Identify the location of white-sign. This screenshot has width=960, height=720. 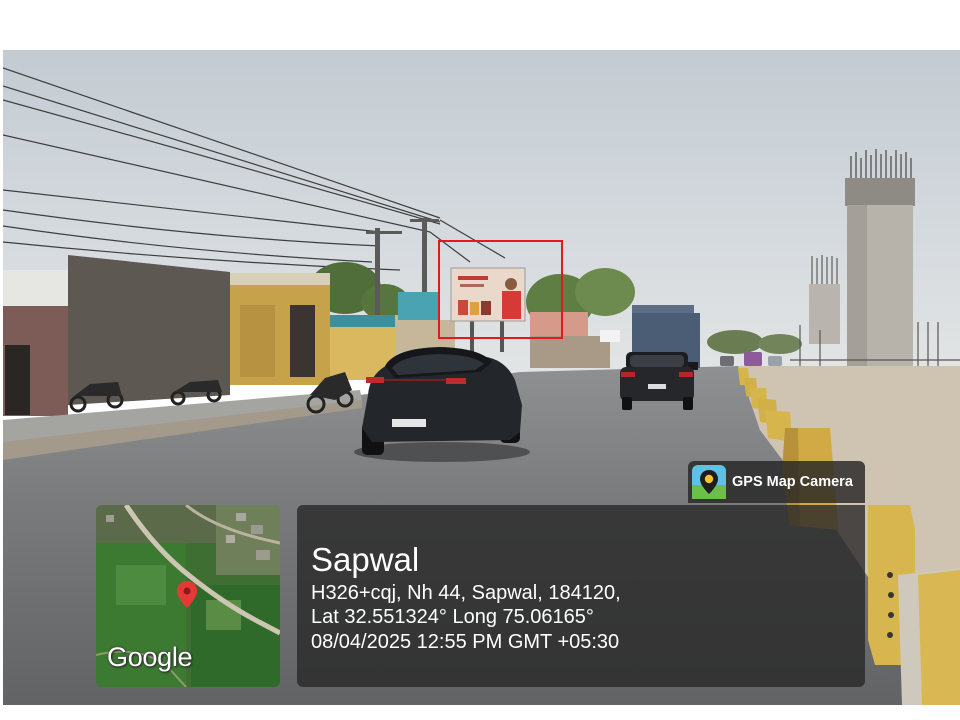
(610, 336).